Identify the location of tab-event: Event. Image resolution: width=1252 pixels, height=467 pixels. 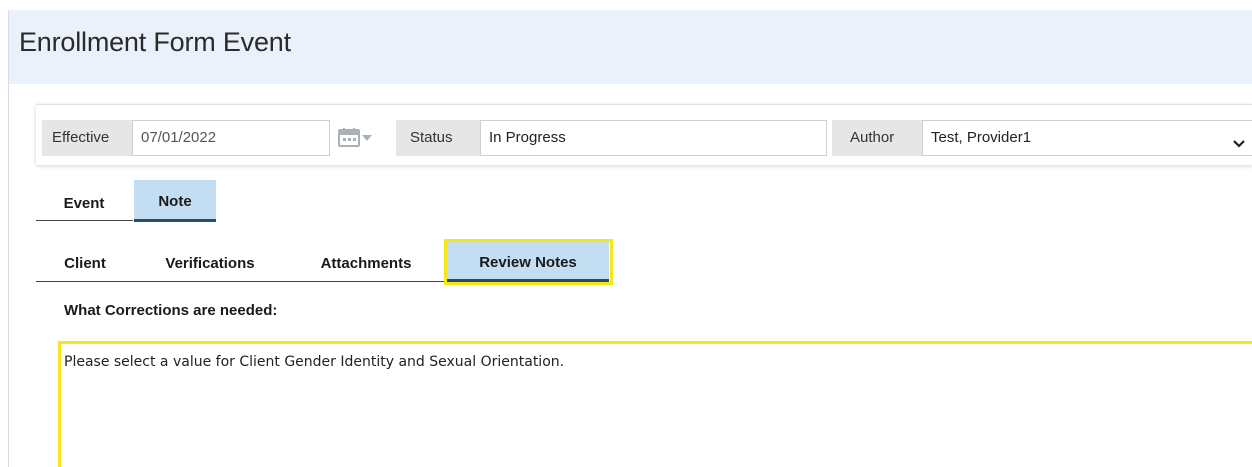
(84, 204).